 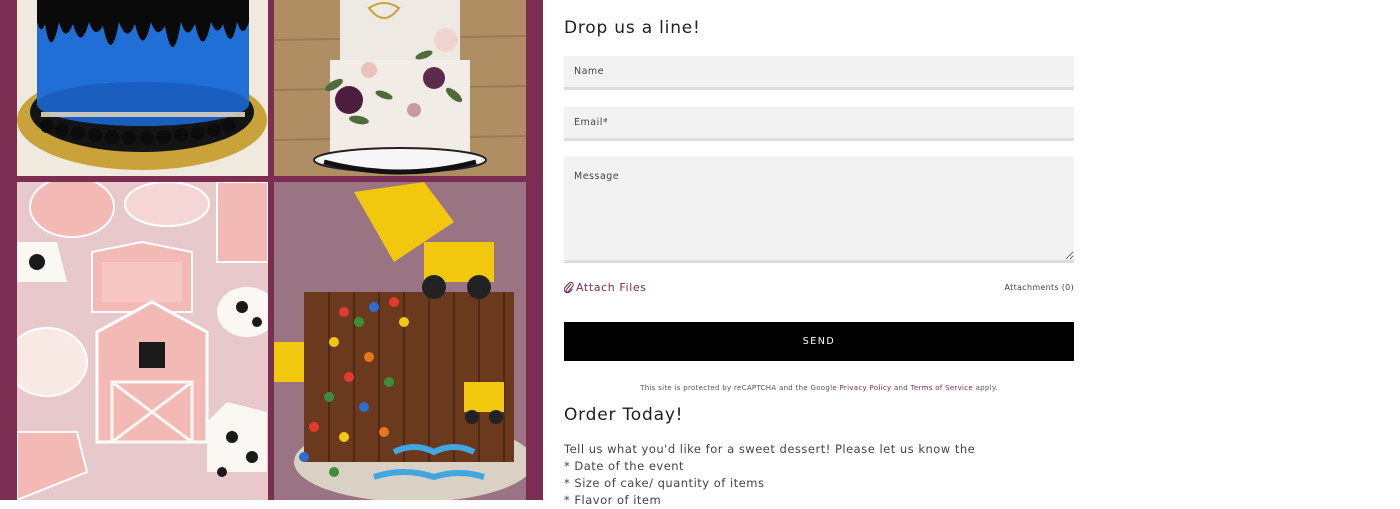 What do you see at coordinates (632, 28) in the screenshot?
I see `contact-form-title: Drop us a line!` at bounding box center [632, 28].